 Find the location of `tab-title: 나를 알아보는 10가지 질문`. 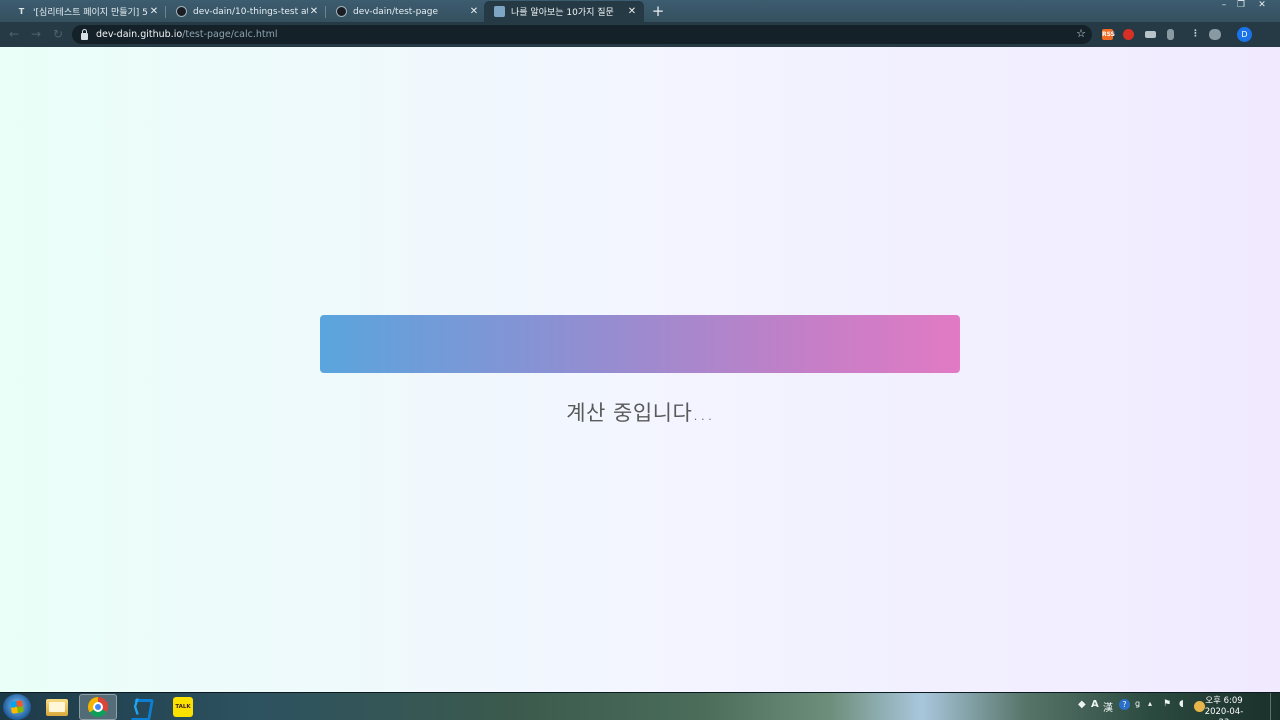

tab-title: 나를 알아보는 10가지 질문 is located at coordinates (562, 13).